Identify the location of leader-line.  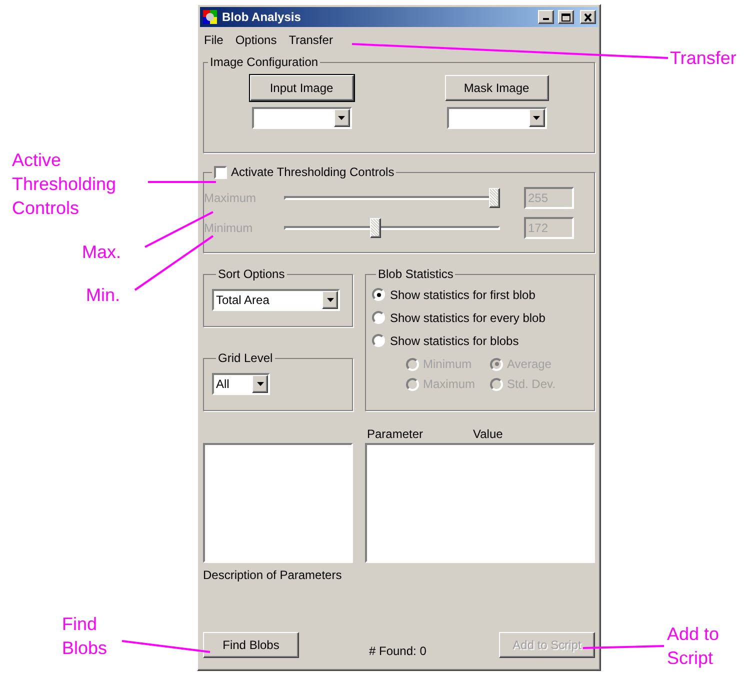
(182, 182).